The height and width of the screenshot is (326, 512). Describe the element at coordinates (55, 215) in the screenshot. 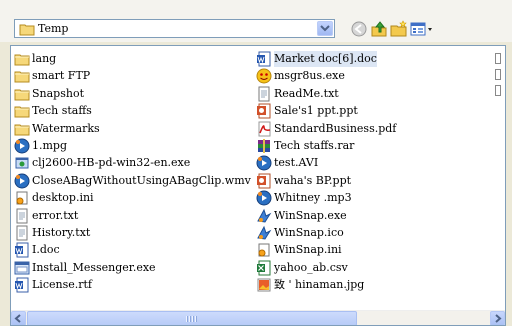

I see `file-name-label: error.txt` at that location.